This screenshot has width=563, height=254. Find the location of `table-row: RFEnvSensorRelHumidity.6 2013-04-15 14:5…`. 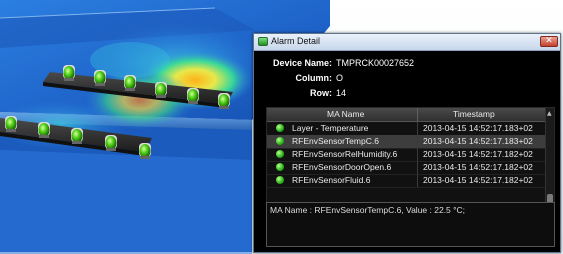

table-row: RFEnvSensorRelHumidity.6 2013-04-15 14:5… is located at coordinates (406, 155).